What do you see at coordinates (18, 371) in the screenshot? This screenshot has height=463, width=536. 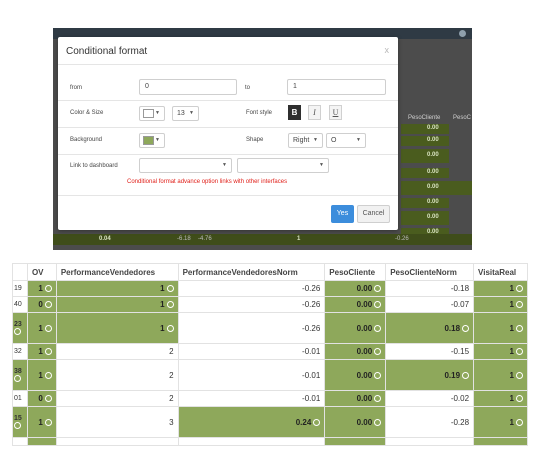 I see `row-id-value: 38` at bounding box center [18, 371].